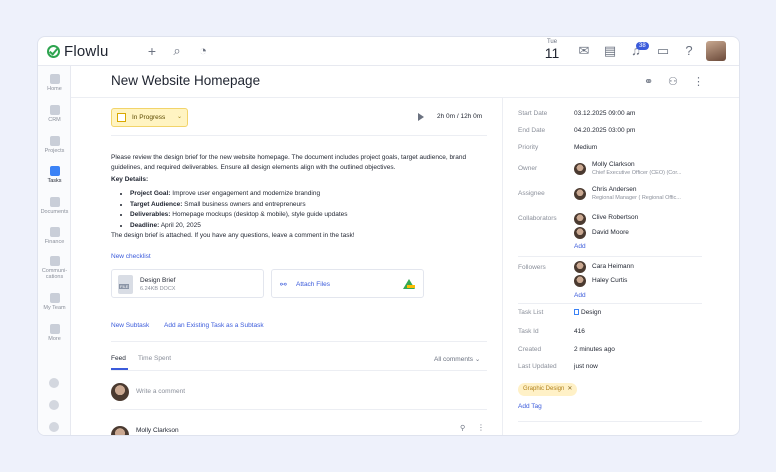 This screenshot has width=776, height=472. Describe the element at coordinates (145, 225) in the screenshot. I see `detail-label: Deadline:` at that location.